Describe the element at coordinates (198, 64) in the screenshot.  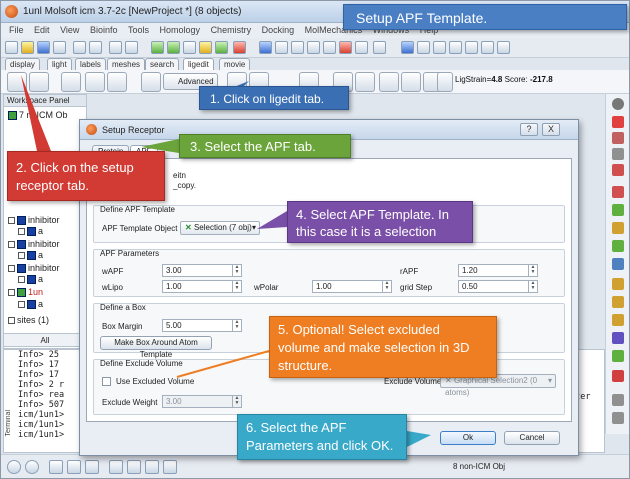
I see `tab-ligedit: ligedit` at that location.